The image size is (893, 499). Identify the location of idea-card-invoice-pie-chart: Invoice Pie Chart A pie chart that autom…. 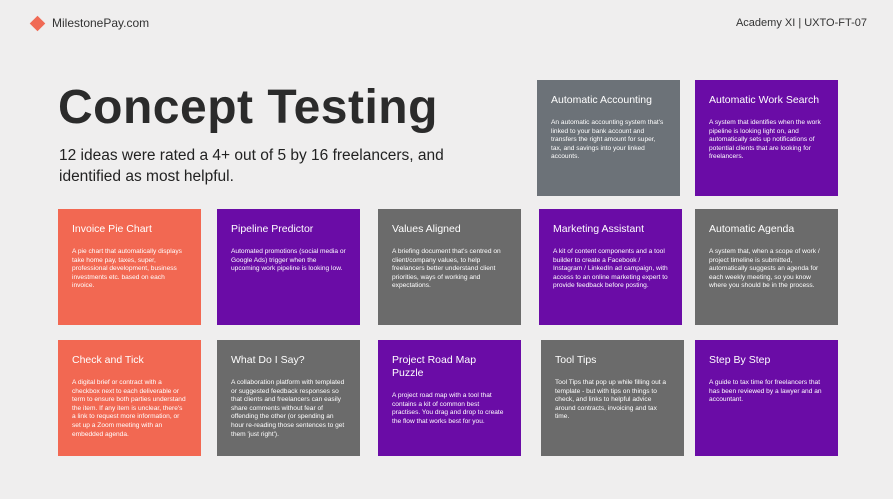
(129, 267).